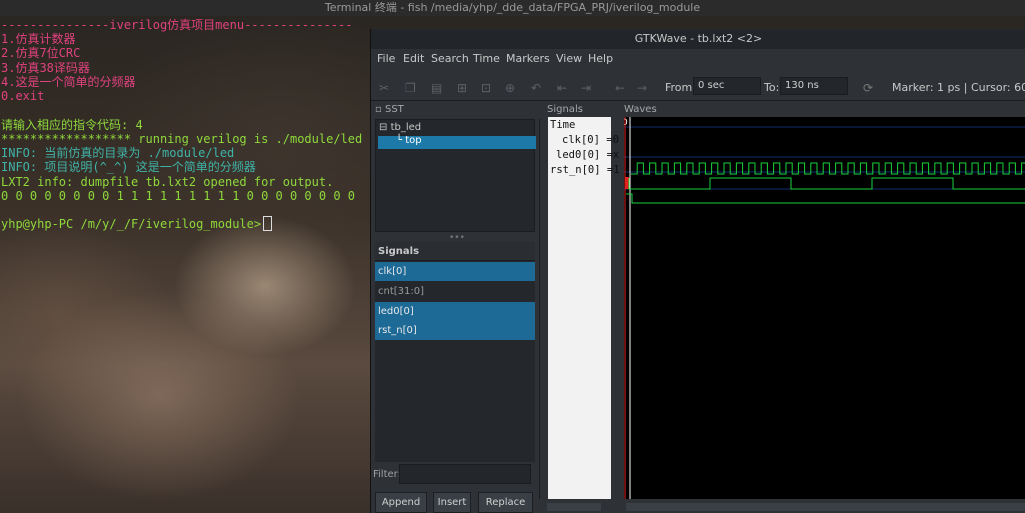 The height and width of the screenshot is (513, 1025). Describe the element at coordinates (450, 58) in the screenshot. I see `menu-search: Search` at that location.